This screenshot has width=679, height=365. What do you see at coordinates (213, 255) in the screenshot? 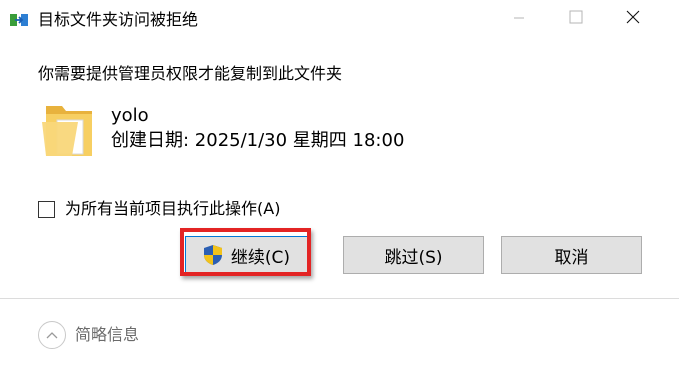
I see `uac-shield-icon` at bounding box center [213, 255].